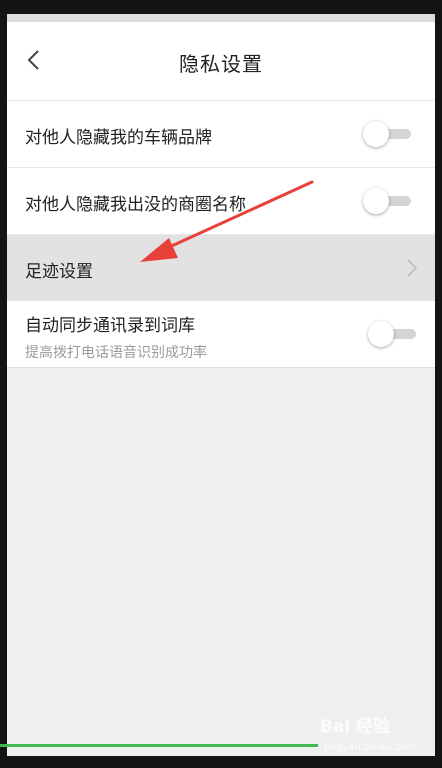  Describe the element at coordinates (221, 18) in the screenshot. I see `status-bar` at that location.